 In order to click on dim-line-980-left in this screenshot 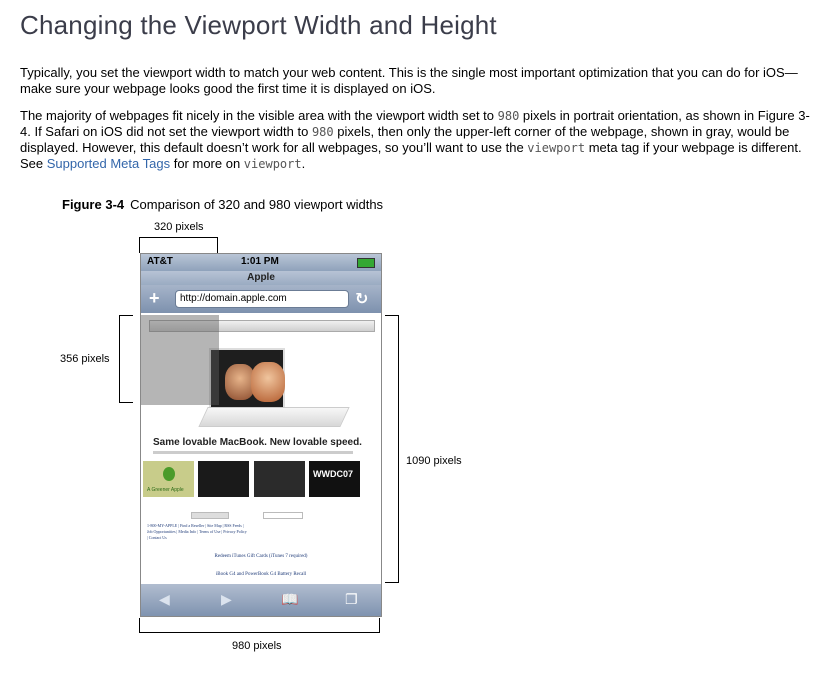, I will do `click(139, 625)`.